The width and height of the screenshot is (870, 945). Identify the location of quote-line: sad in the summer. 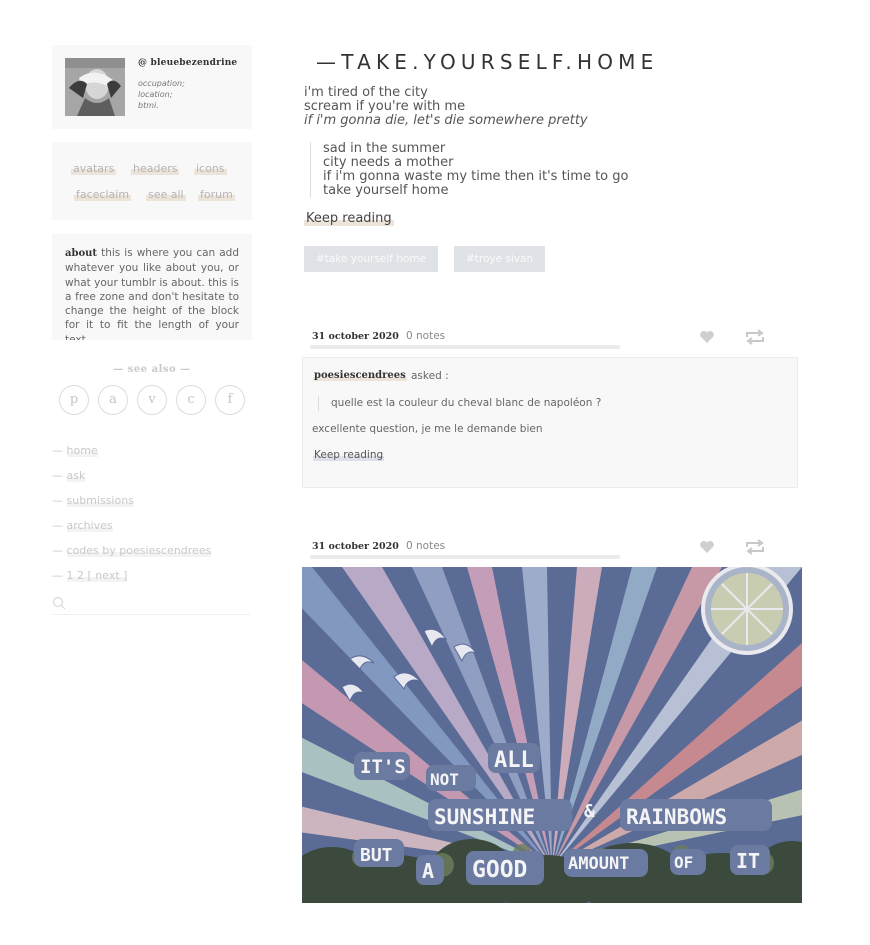
(384, 148).